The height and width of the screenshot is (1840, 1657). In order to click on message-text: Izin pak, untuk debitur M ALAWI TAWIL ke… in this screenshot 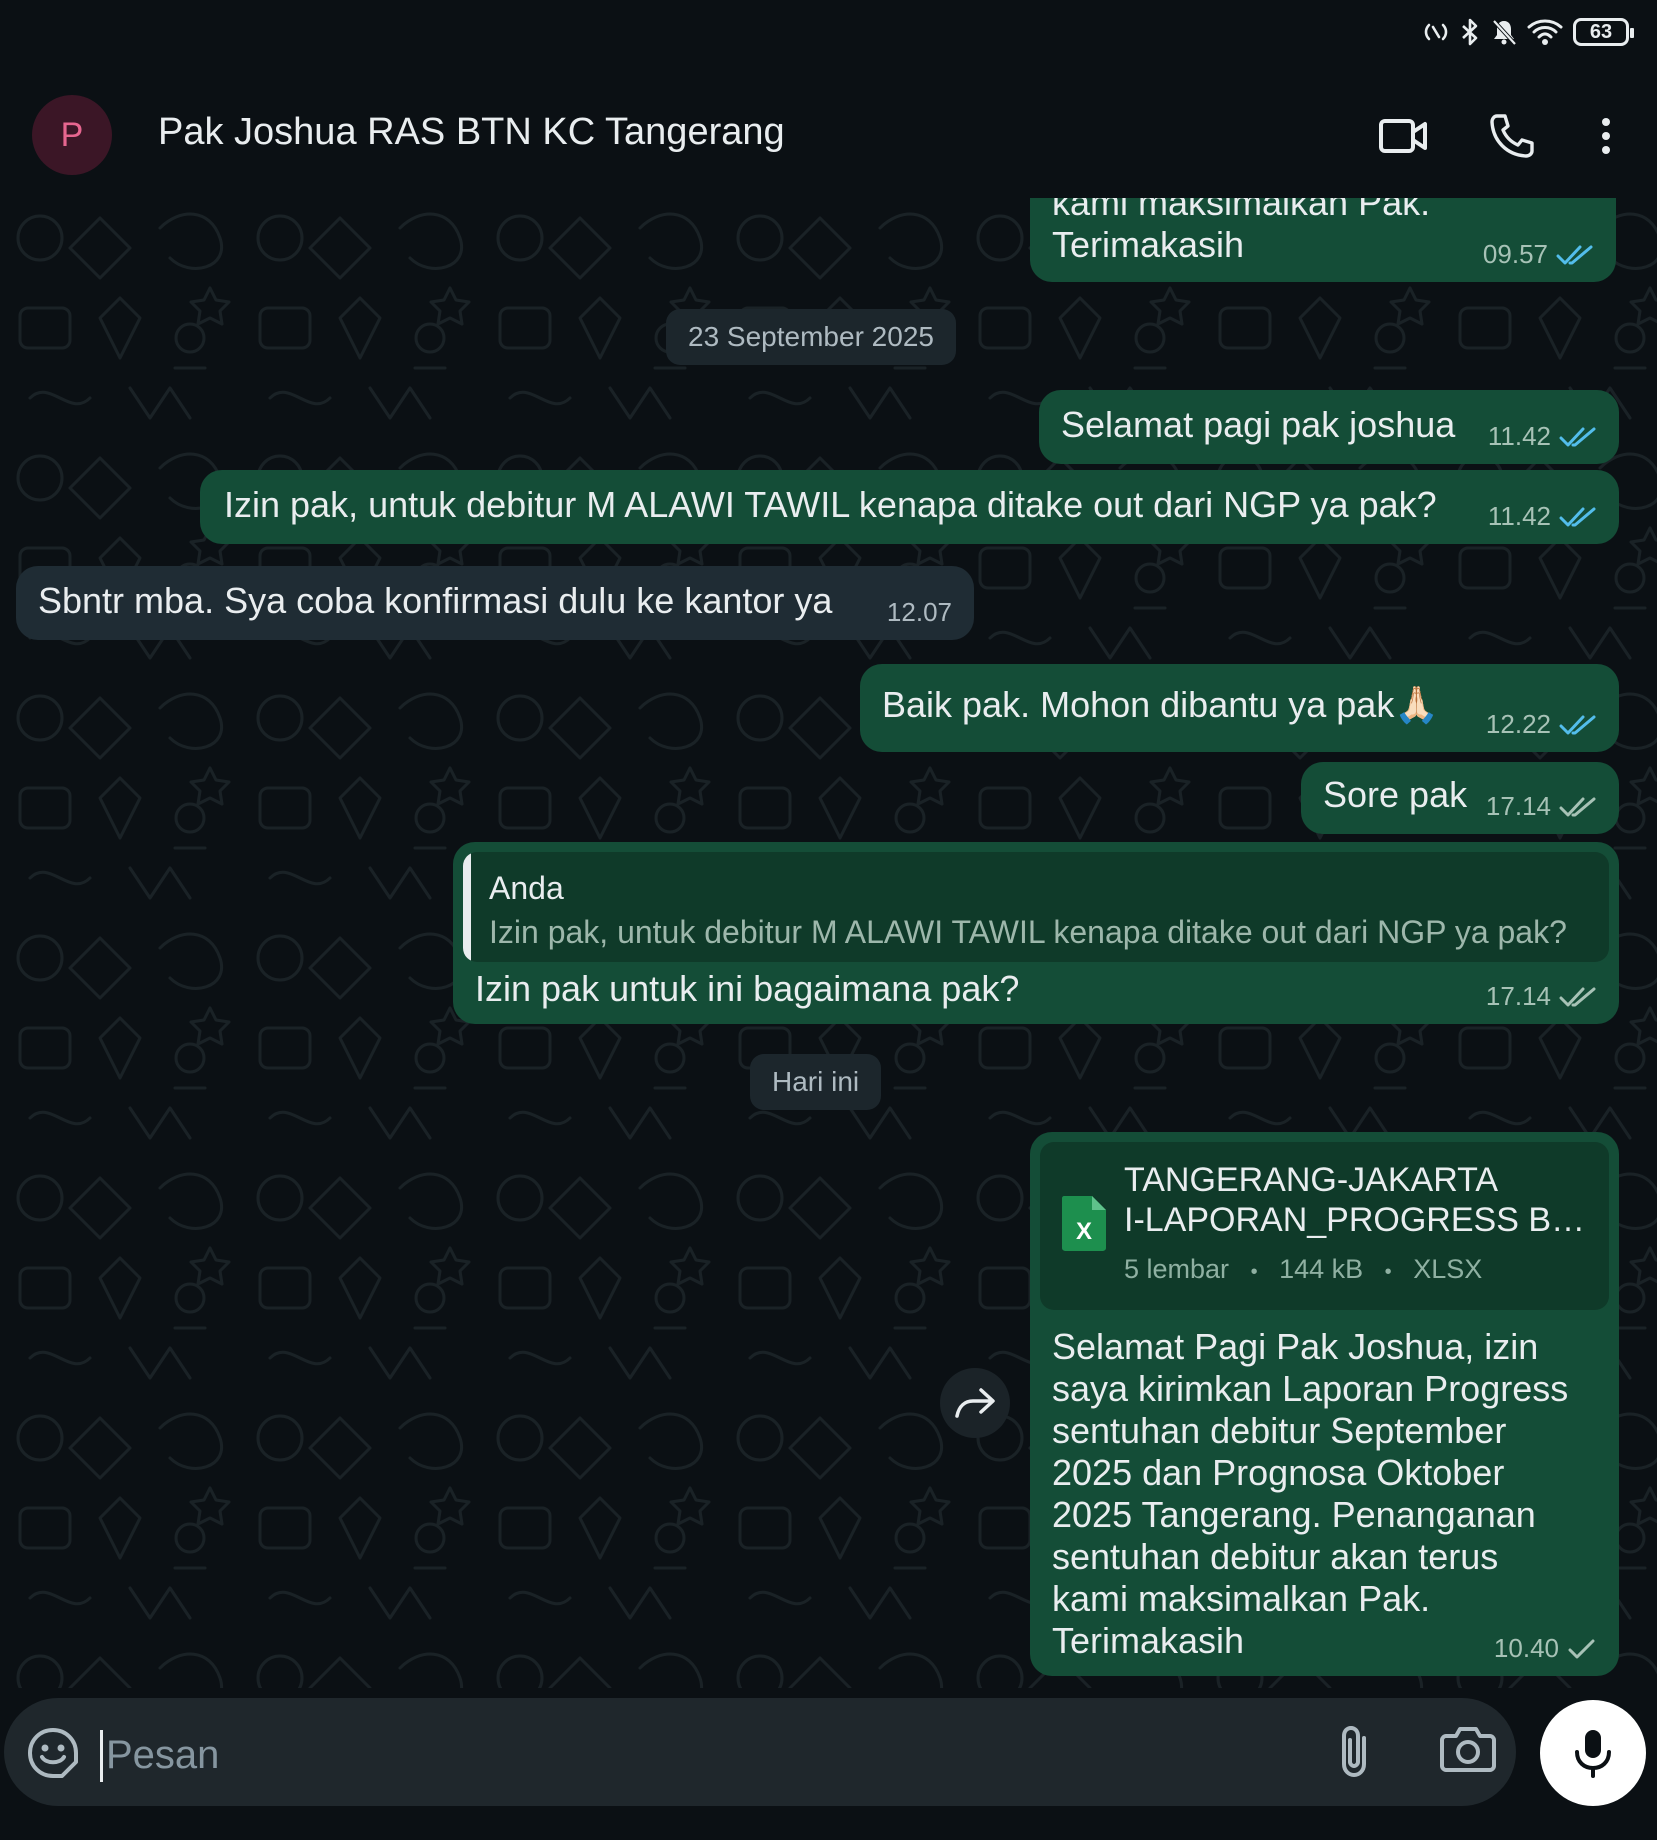, I will do `click(830, 504)`.